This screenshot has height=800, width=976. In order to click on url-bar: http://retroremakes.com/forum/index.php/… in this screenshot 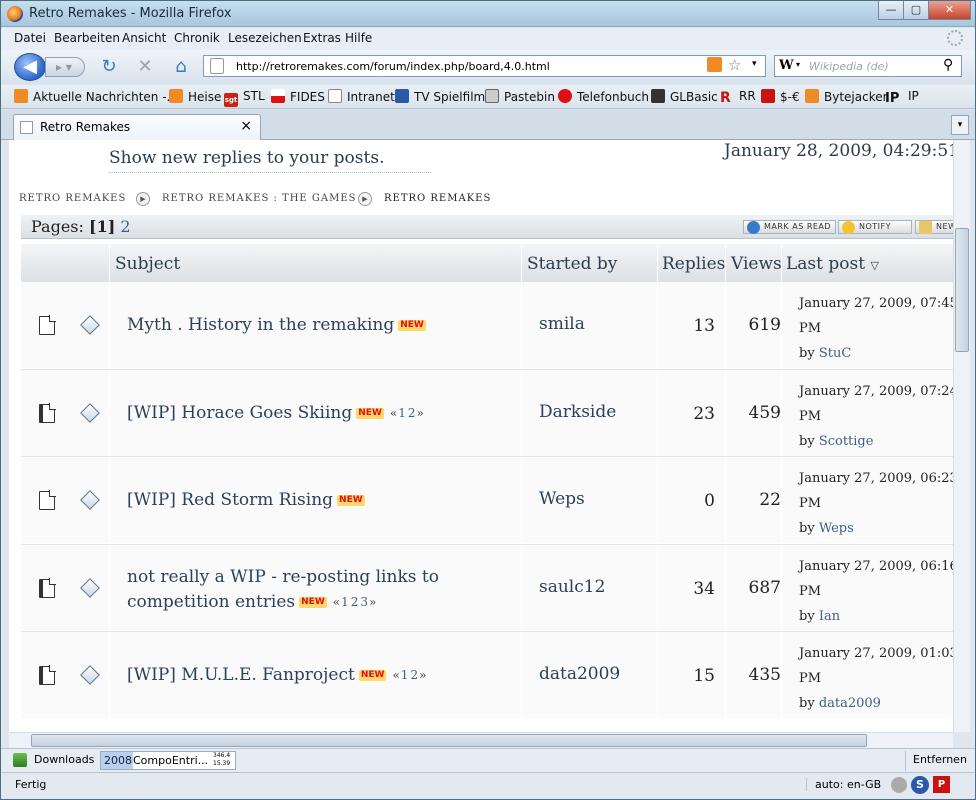, I will do `click(484, 66)`.